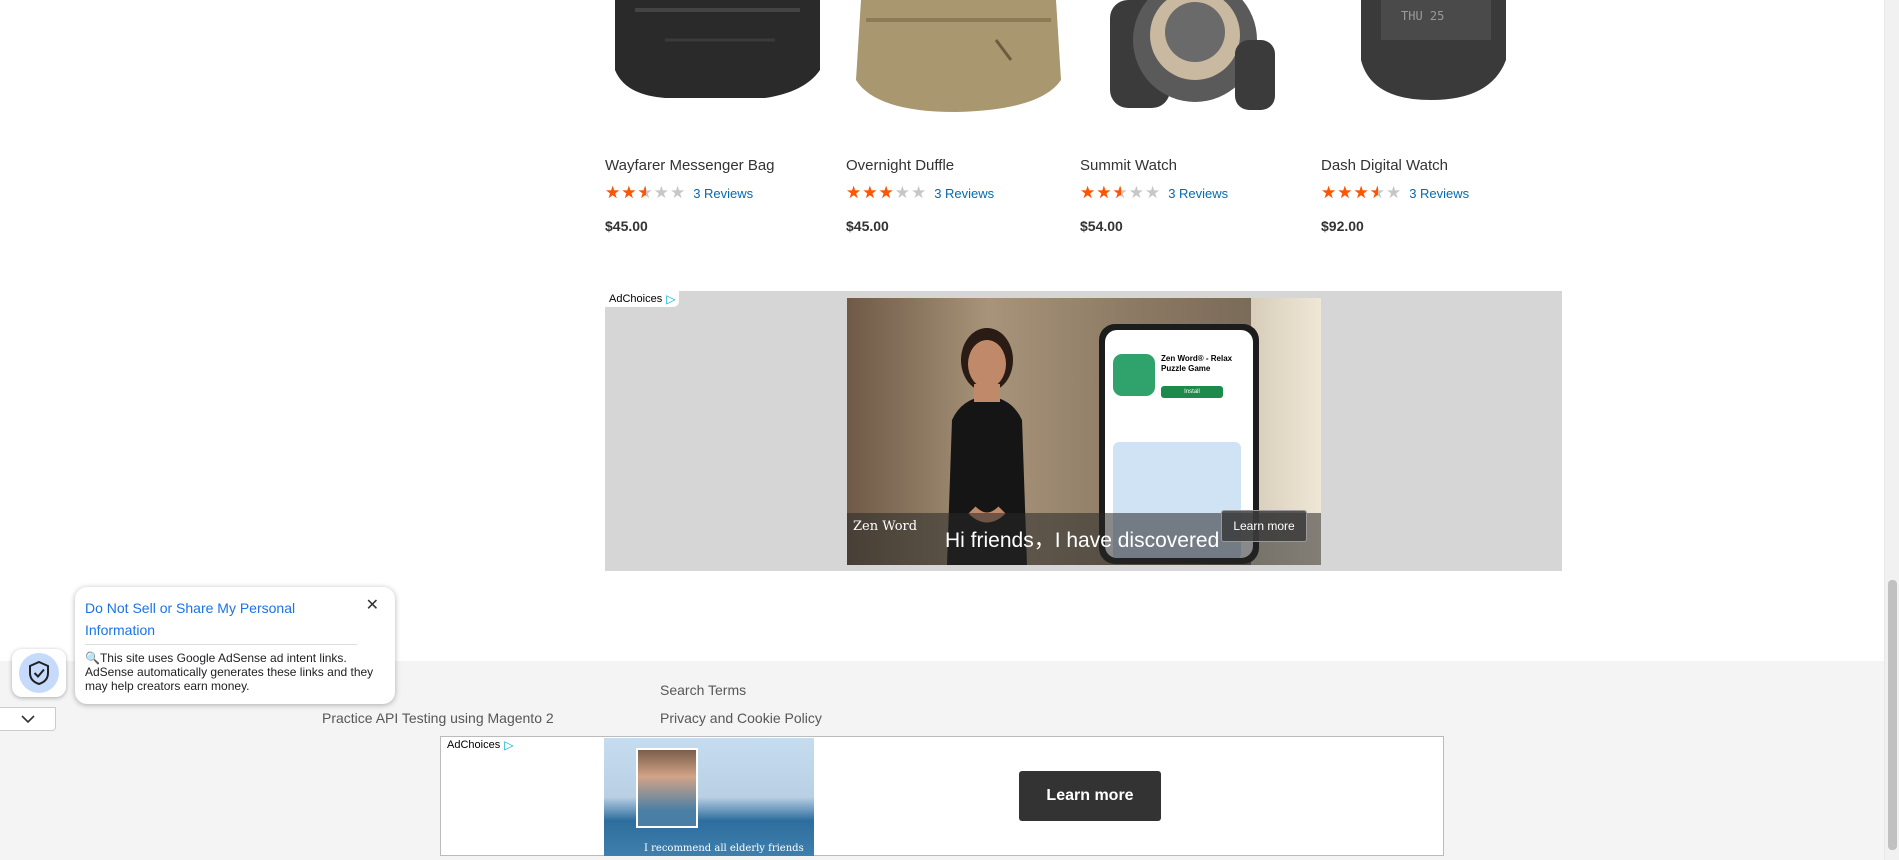  What do you see at coordinates (690, 165) in the screenshot?
I see `product-name: Wayfarer Messenger Bag` at bounding box center [690, 165].